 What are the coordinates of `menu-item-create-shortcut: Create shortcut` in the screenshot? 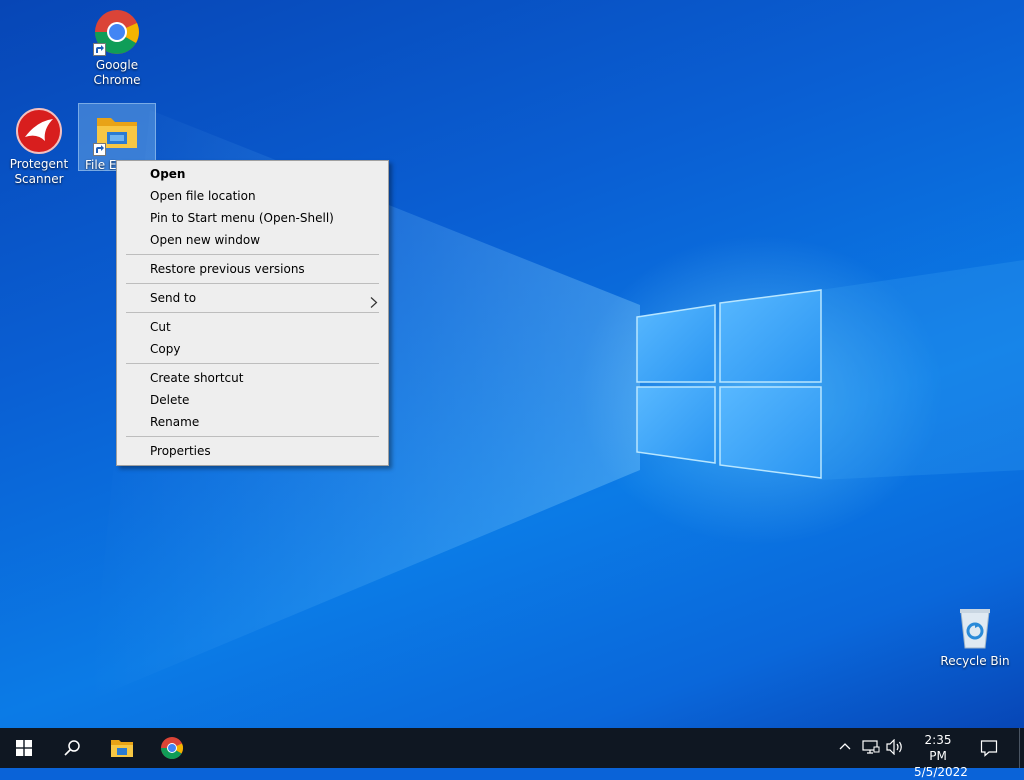 It's located at (252, 378).